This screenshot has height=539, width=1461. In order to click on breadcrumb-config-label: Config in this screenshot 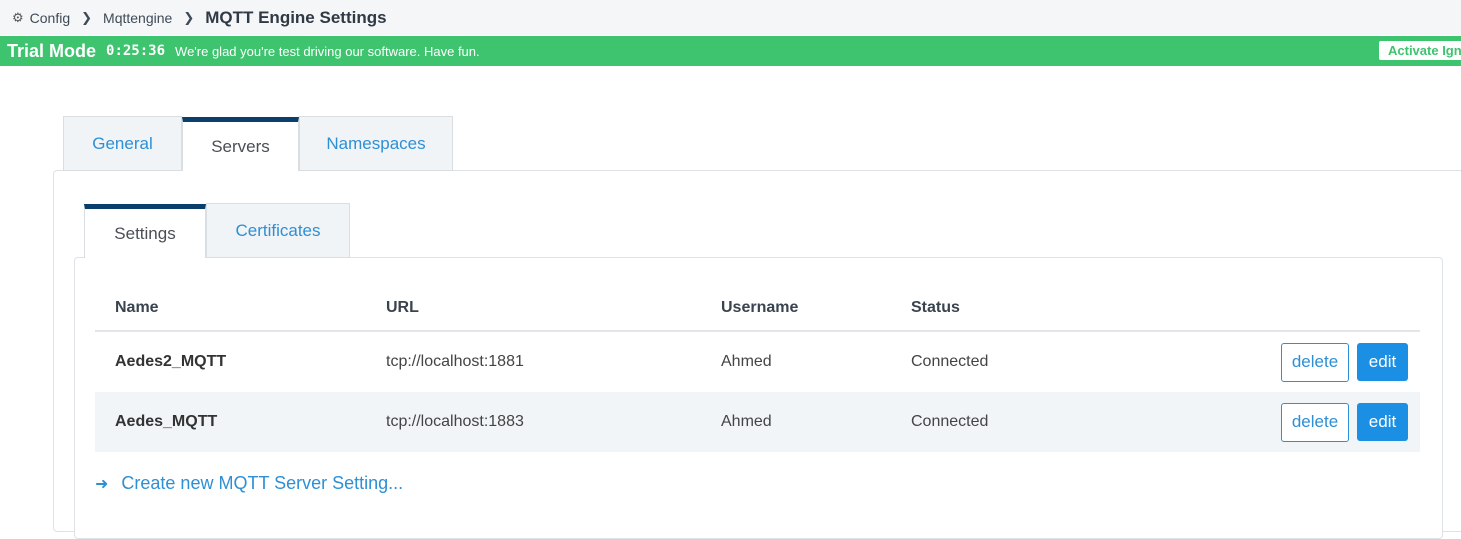, I will do `click(50, 17)`.